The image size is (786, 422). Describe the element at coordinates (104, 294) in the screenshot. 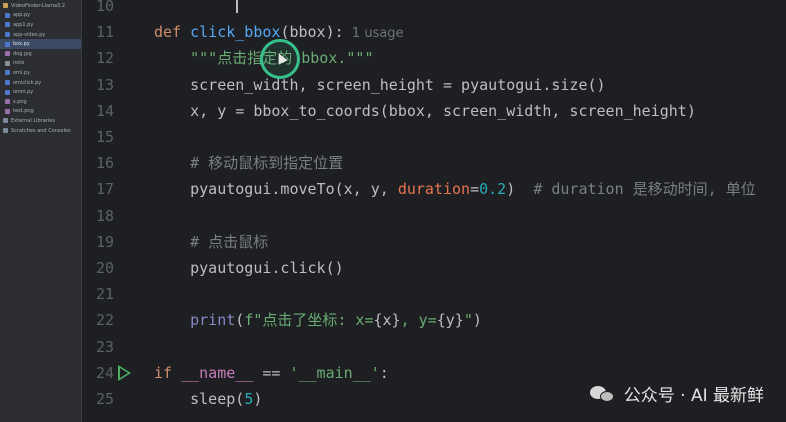

I see `line-number: 21` at that location.